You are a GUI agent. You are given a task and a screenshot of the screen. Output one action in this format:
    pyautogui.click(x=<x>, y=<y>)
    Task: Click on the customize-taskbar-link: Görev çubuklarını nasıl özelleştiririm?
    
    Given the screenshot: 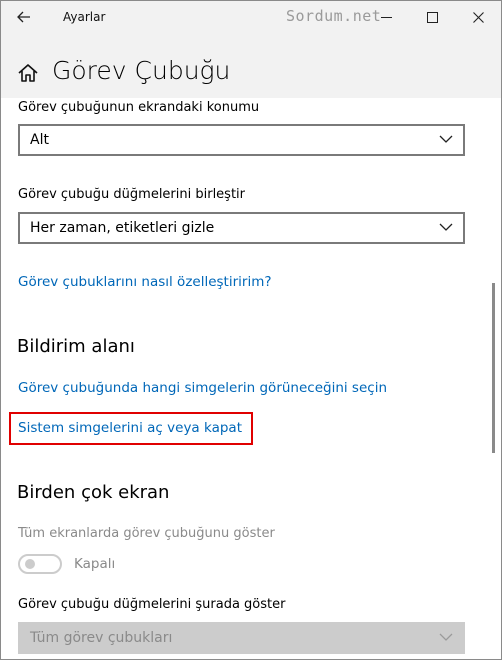 What is the action you would take?
    pyautogui.click(x=145, y=282)
    